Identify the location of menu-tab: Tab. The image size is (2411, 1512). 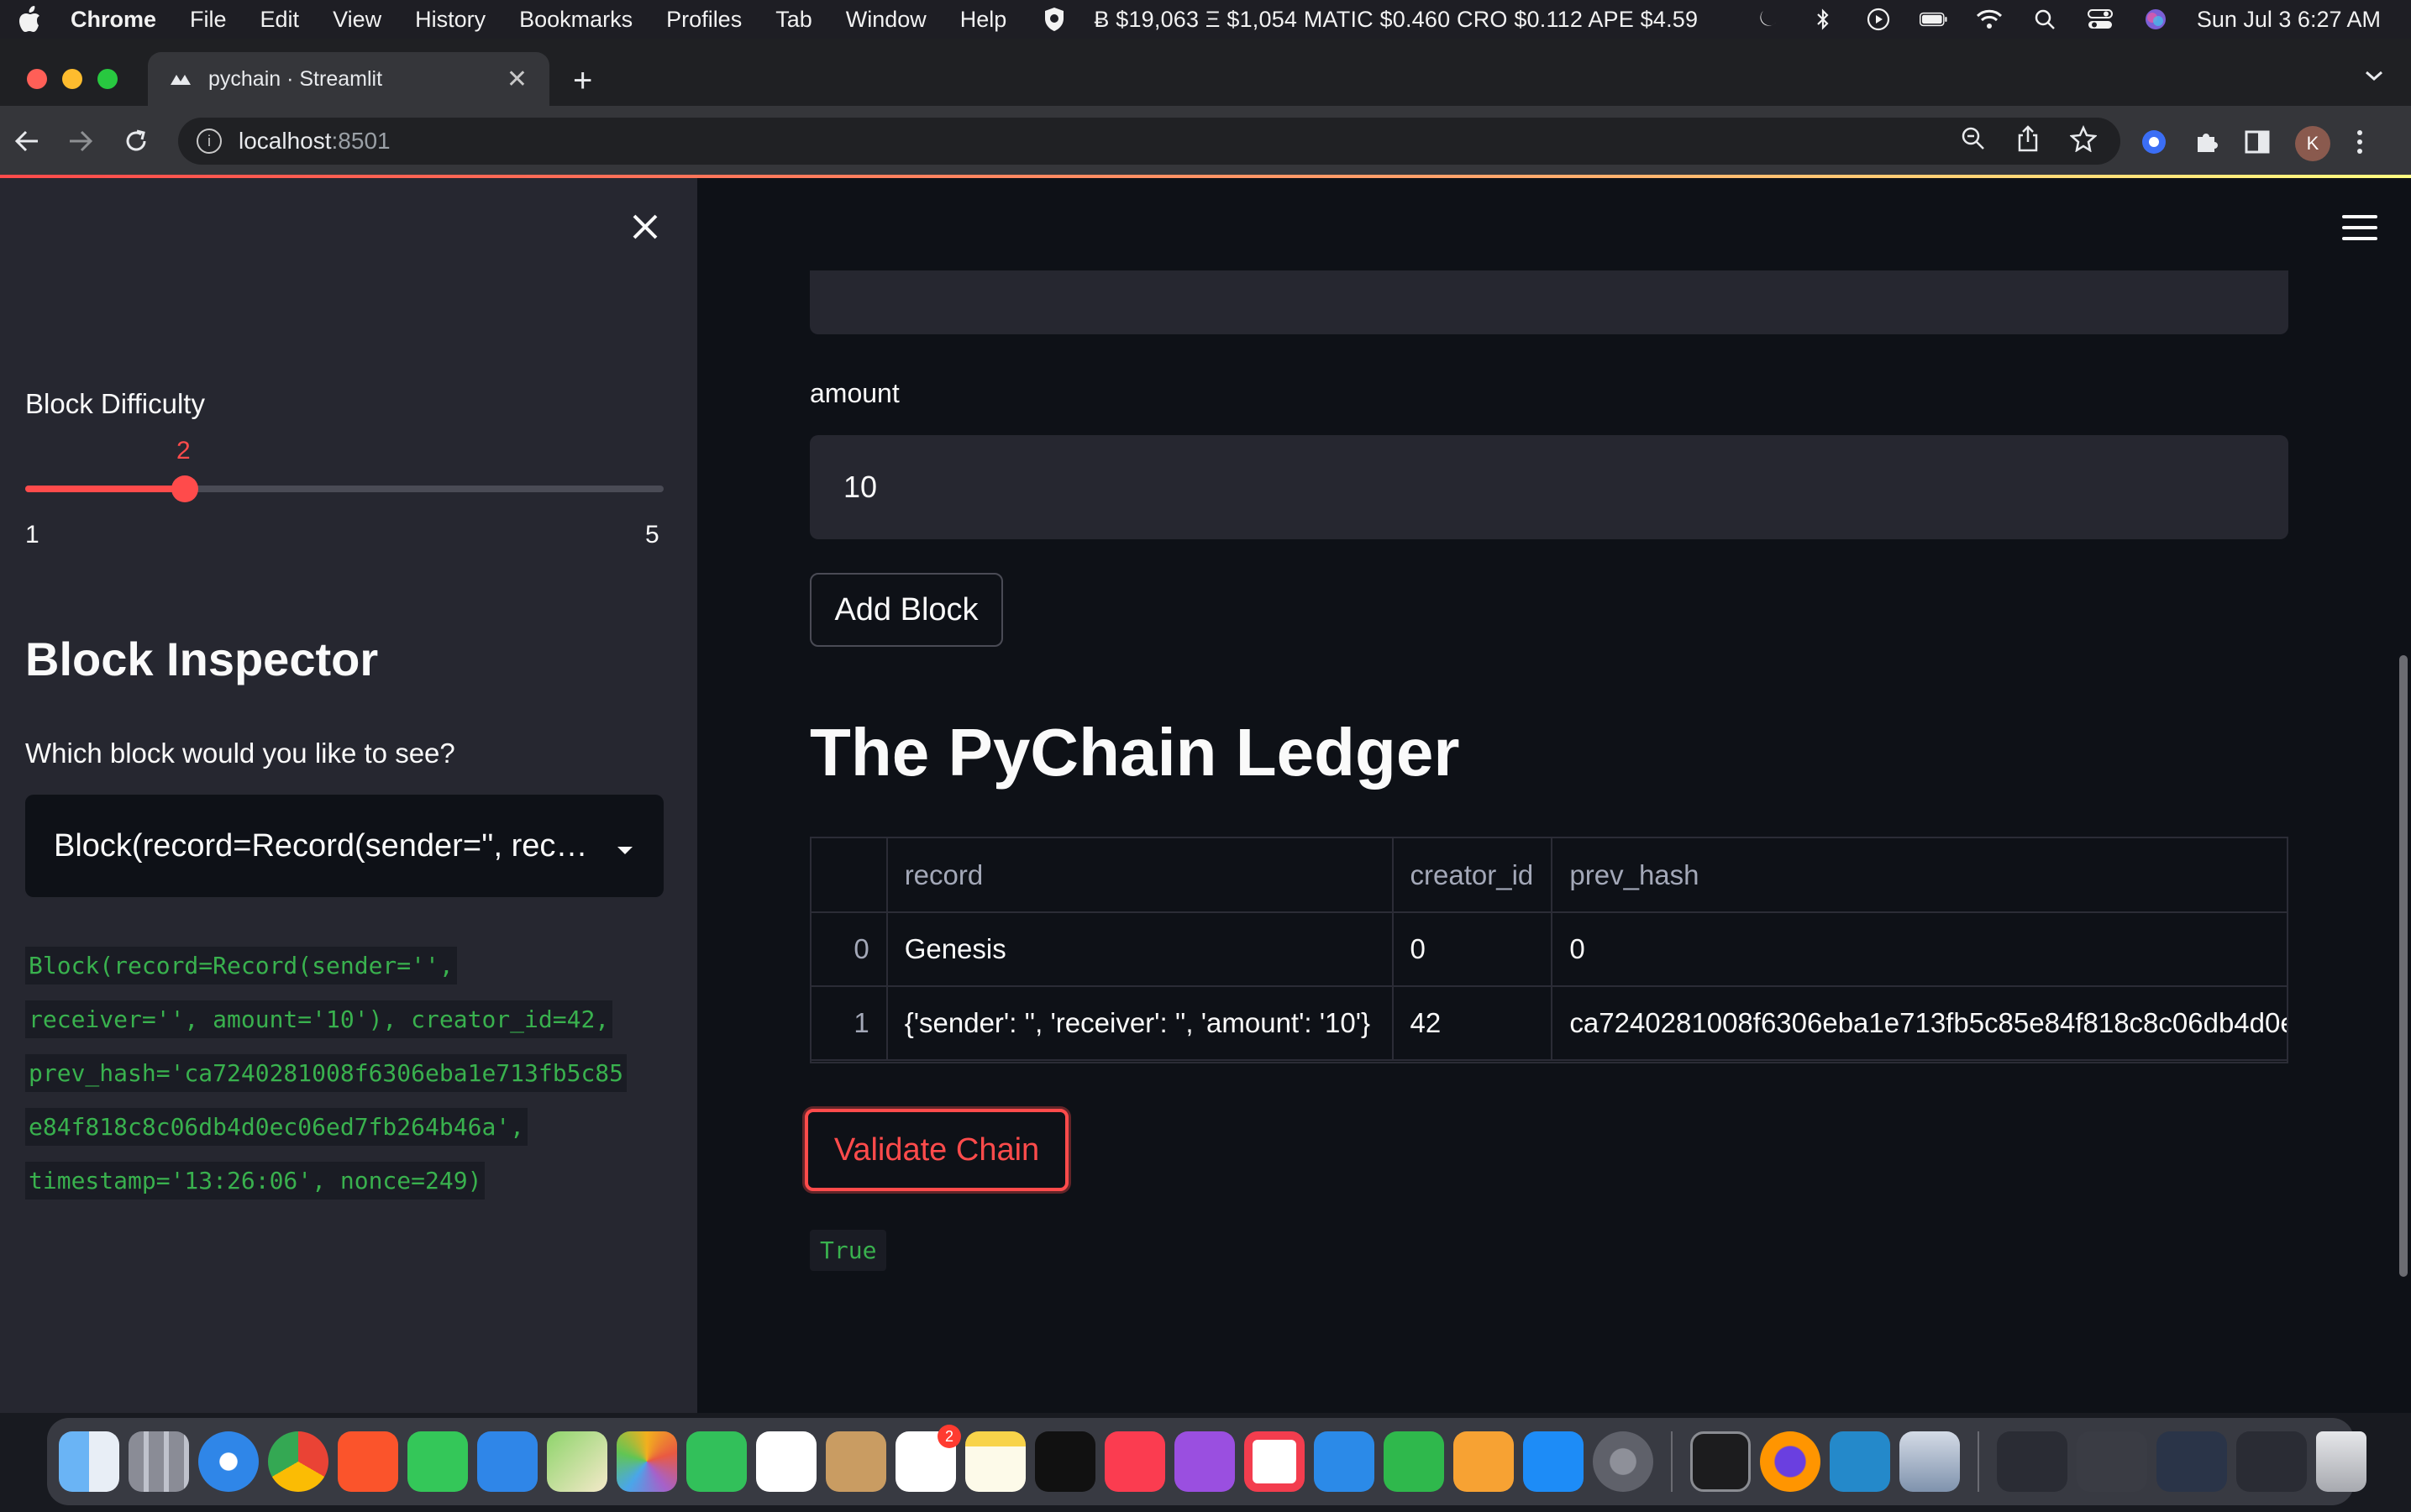
(793, 20).